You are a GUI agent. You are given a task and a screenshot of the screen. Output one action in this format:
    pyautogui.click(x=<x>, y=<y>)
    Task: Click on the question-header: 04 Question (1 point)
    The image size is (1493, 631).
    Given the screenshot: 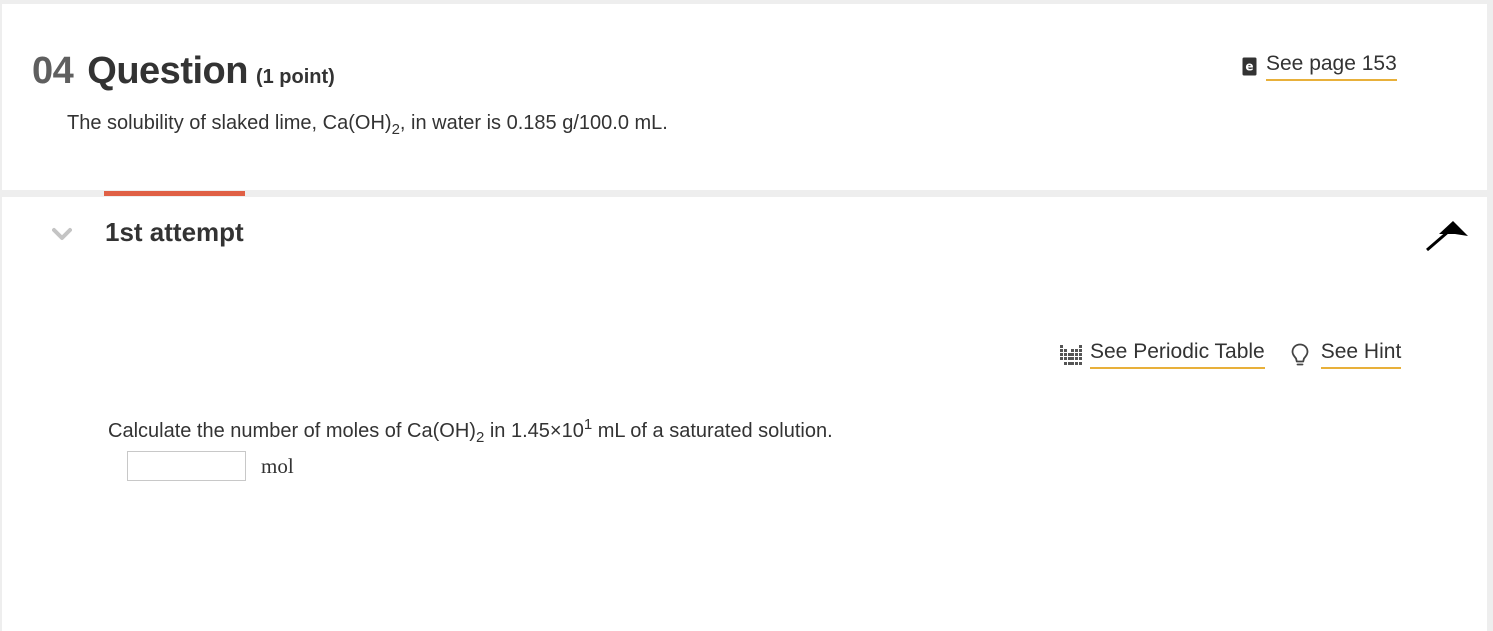 What is the action you would take?
    pyautogui.click(x=183, y=71)
    